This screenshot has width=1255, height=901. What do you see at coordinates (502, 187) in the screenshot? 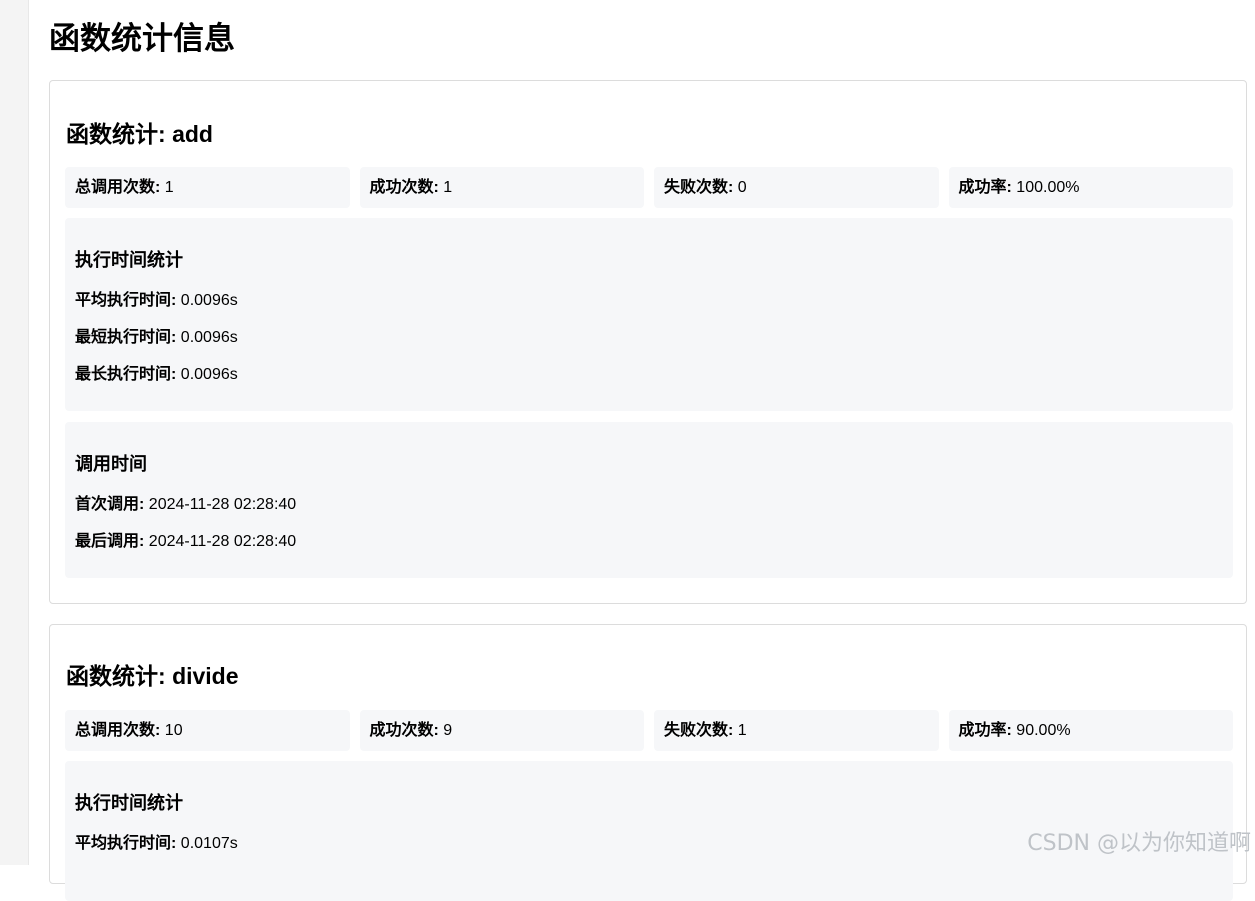
I see `stat-success-count: 成功次数: 1` at bounding box center [502, 187].